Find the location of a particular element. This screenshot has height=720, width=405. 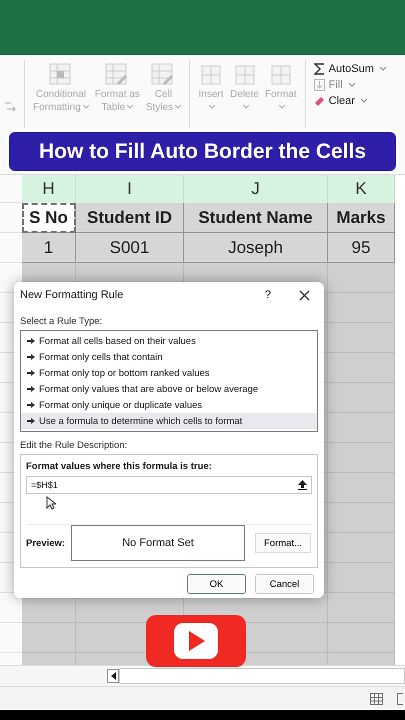

table-cell: Joseph is located at coordinates (256, 248).